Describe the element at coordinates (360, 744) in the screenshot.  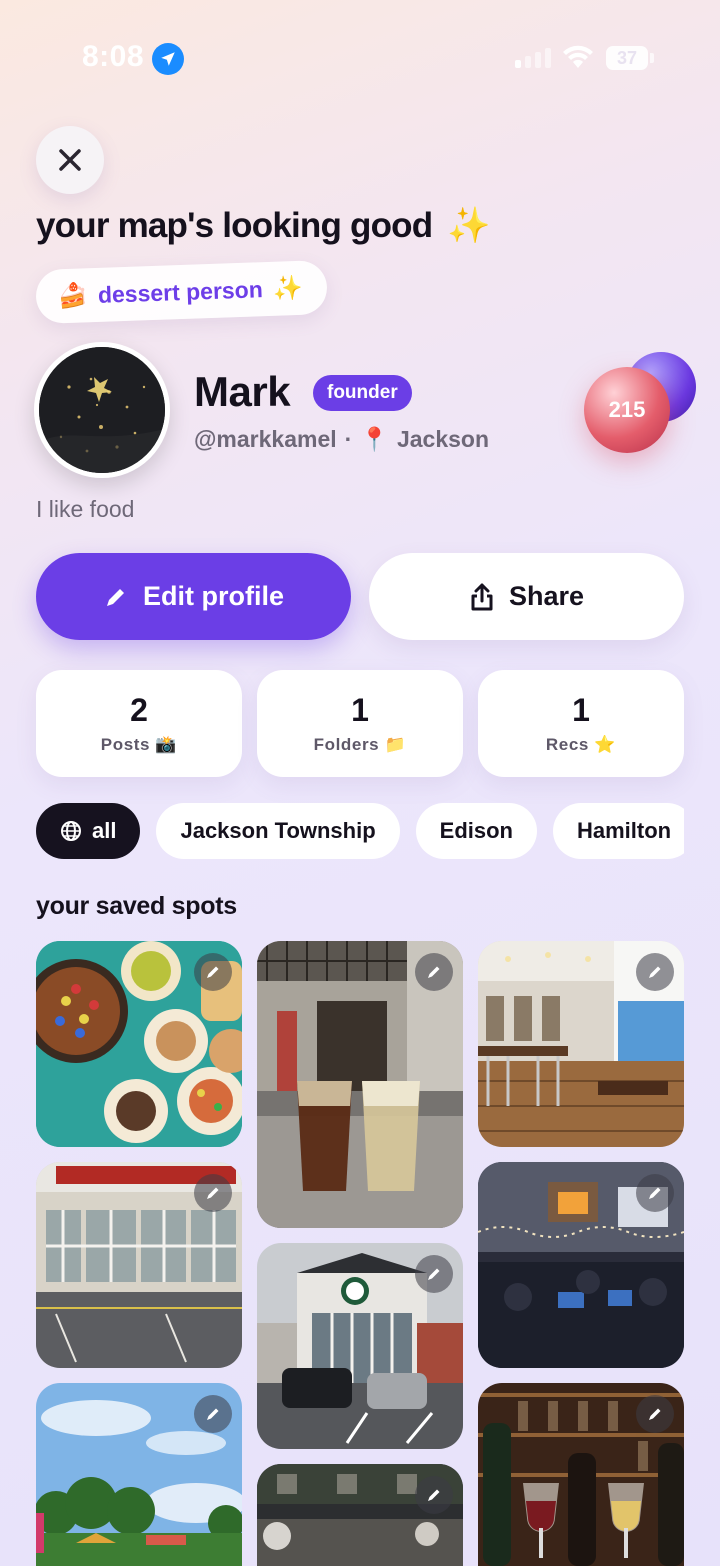
I see `stat-label: Folders 📁` at that location.